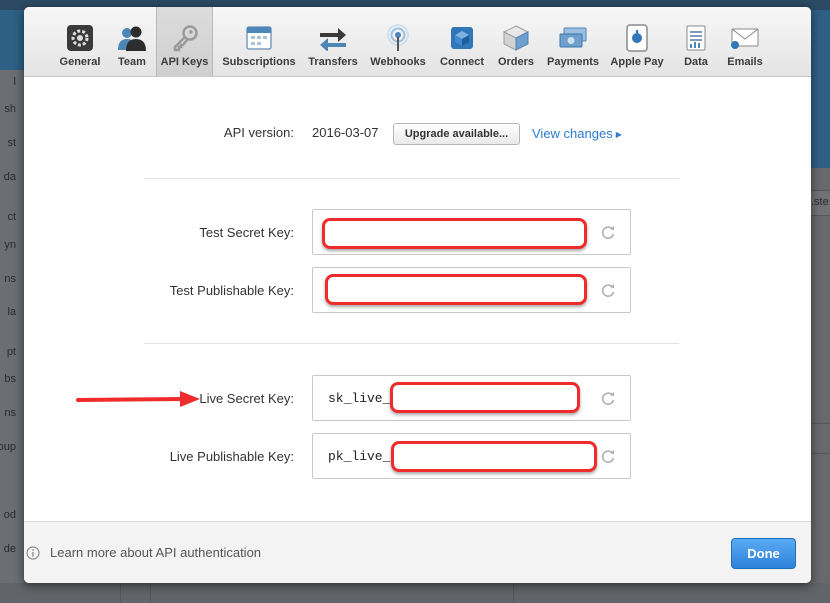  What do you see at coordinates (259, 38) in the screenshot?
I see `calendar-icon` at bounding box center [259, 38].